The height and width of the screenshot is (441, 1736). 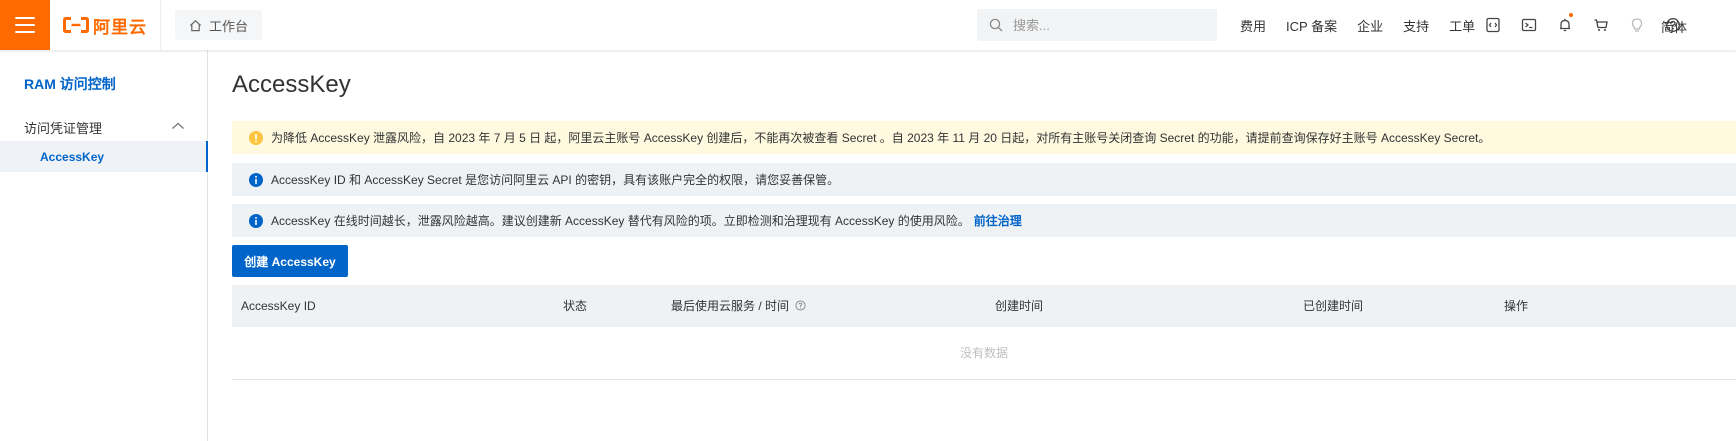 What do you see at coordinates (120, 27) in the screenshot?
I see `logo-text: 阿里云` at bounding box center [120, 27].